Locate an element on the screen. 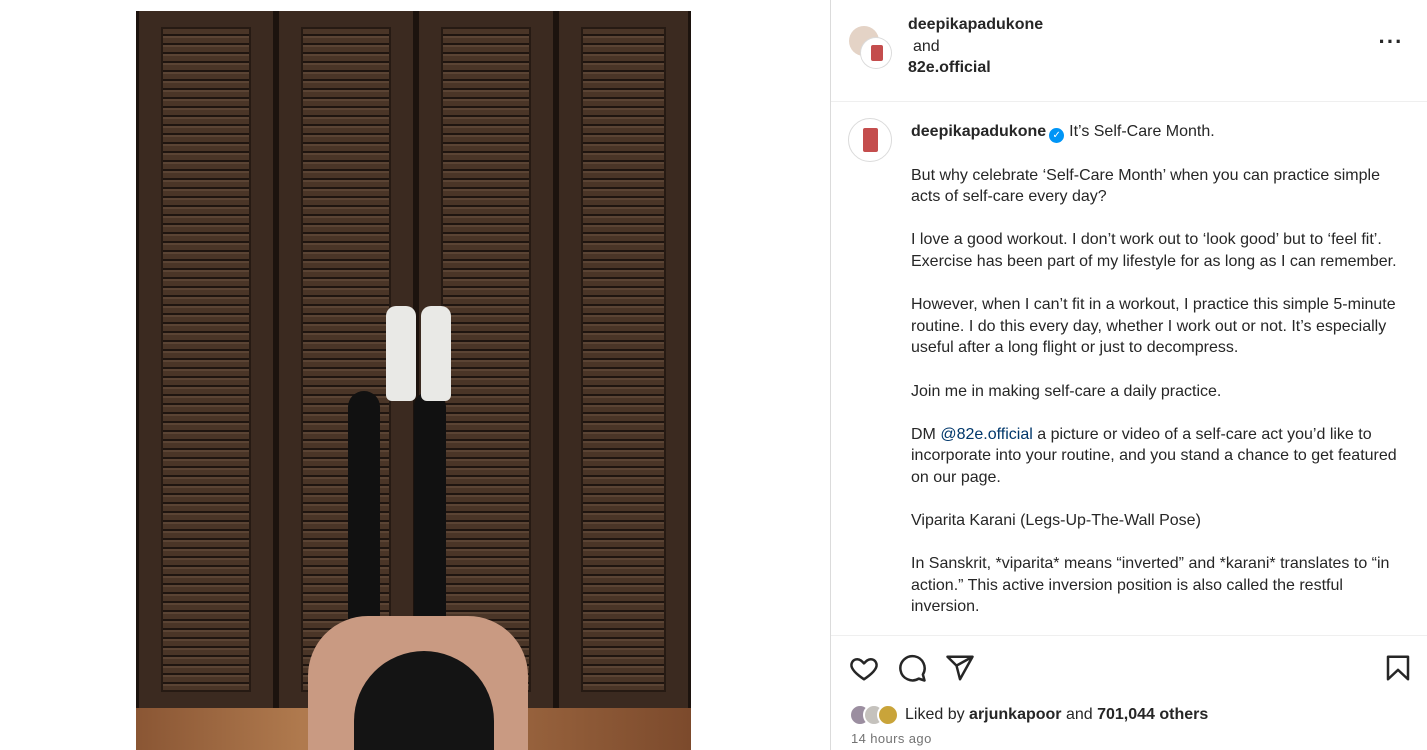 The height and width of the screenshot is (750, 1427). mention-link: @82e.official is located at coordinates (986, 434).